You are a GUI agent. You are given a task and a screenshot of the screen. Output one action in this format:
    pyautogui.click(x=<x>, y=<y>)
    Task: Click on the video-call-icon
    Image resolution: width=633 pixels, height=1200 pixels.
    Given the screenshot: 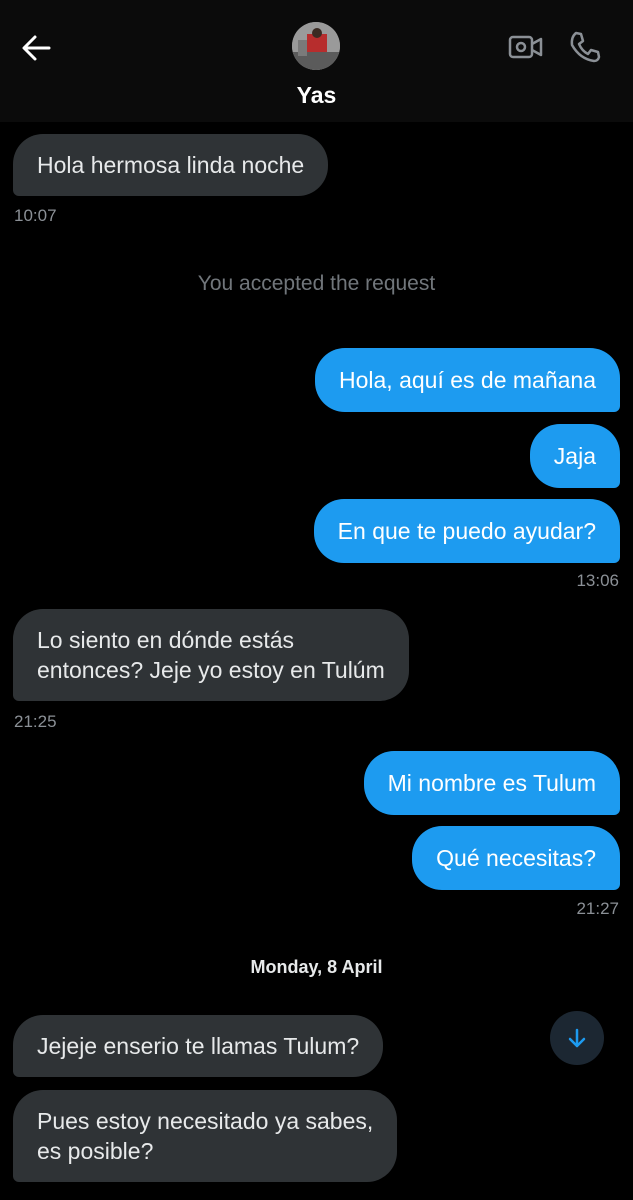 What is the action you would take?
    pyautogui.click(x=526, y=47)
    